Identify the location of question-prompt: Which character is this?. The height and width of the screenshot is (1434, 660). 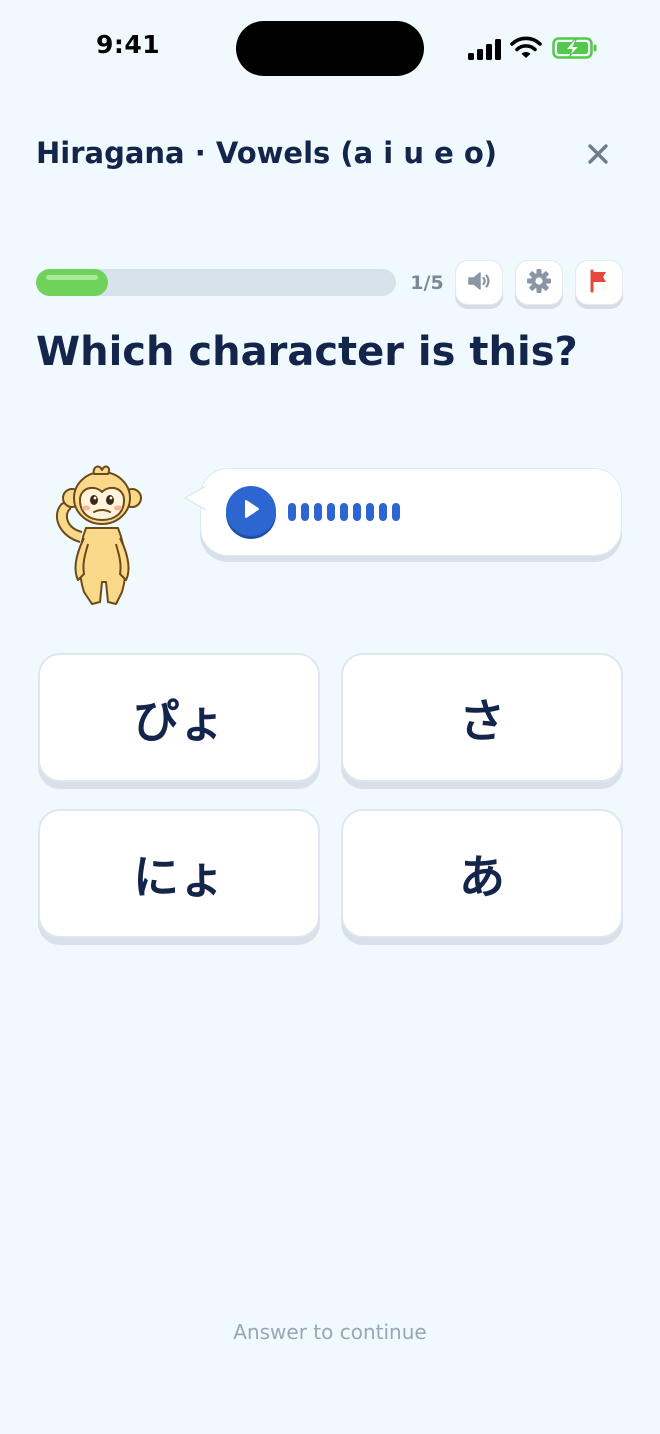
(307, 352).